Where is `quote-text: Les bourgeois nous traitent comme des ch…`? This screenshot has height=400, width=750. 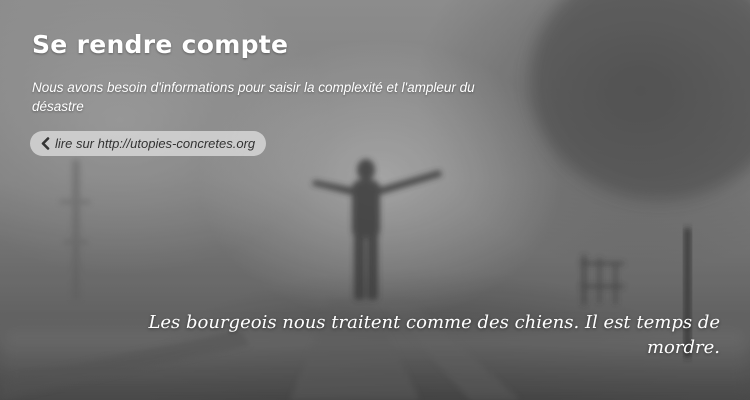
quote-text: Les bourgeois nous traitent comme des ch… is located at coordinates (434, 335).